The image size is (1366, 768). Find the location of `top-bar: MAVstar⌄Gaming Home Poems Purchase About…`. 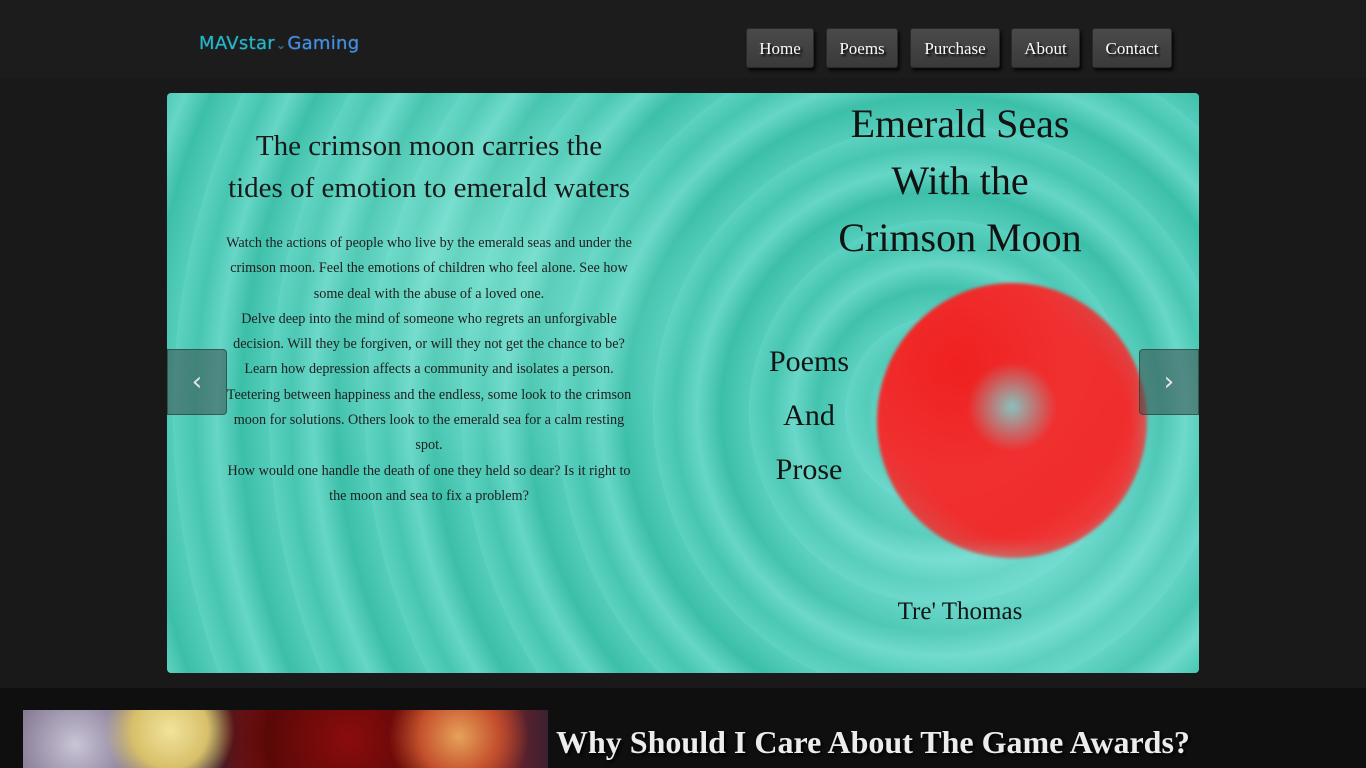

top-bar: MAVstar⌄Gaming Home Poems Purchase About… is located at coordinates (683, 39).